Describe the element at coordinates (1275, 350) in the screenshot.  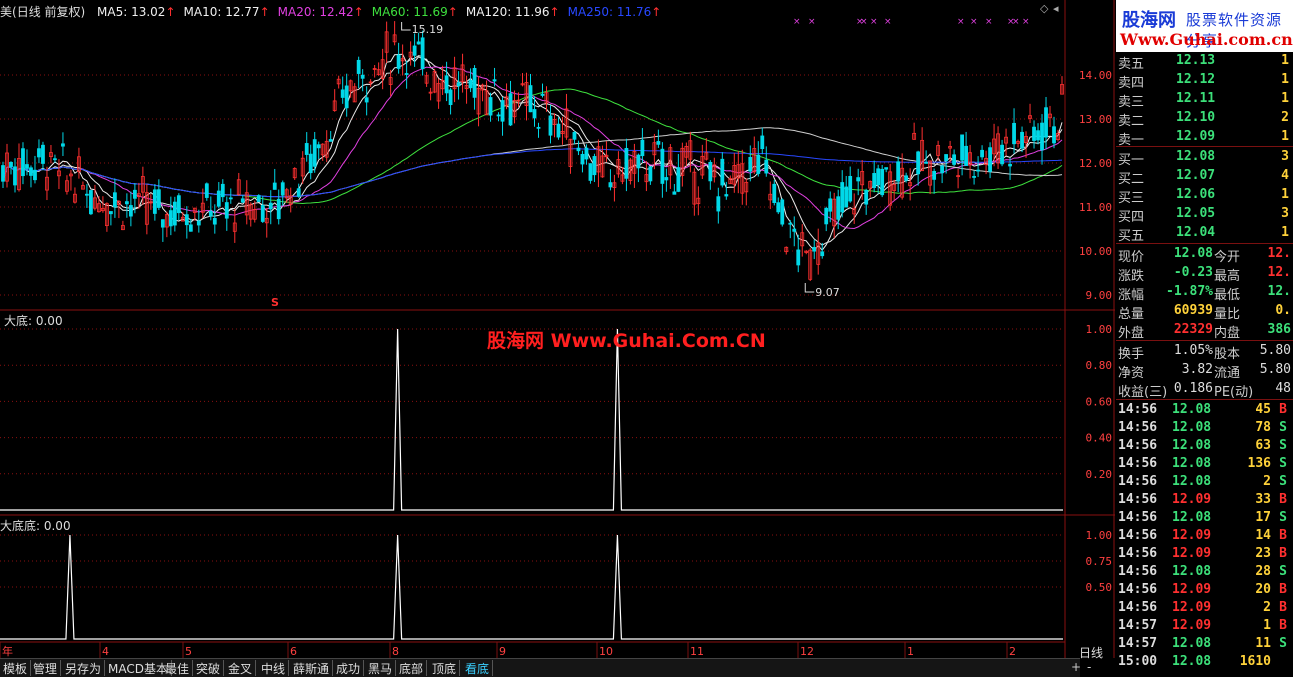
I see `quote-value: 5.80` at that location.